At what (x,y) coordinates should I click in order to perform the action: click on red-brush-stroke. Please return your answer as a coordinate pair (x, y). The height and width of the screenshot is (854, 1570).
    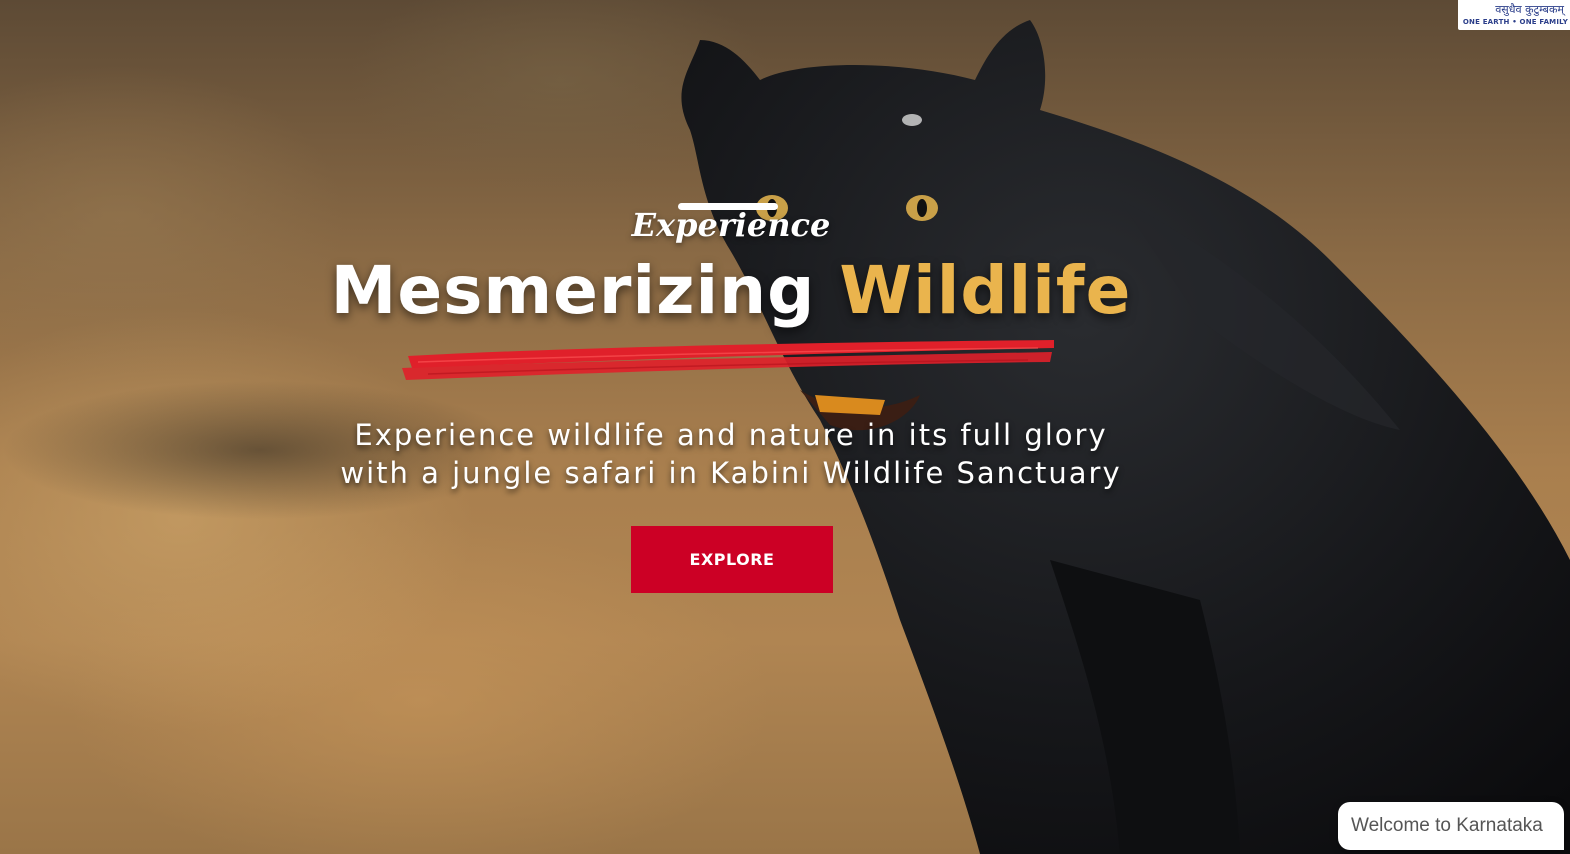
    Looking at the image, I should click on (728, 360).